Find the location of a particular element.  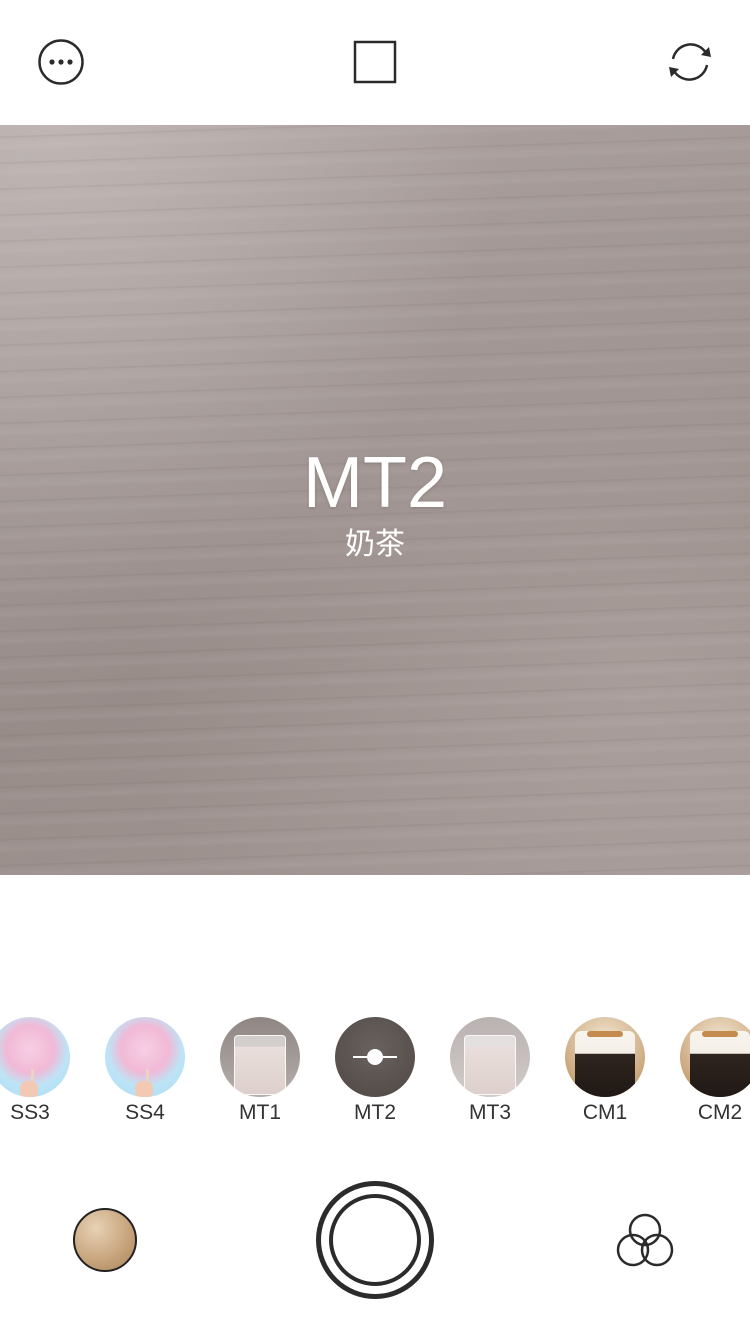

bottom-bar is located at coordinates (375, 1252).